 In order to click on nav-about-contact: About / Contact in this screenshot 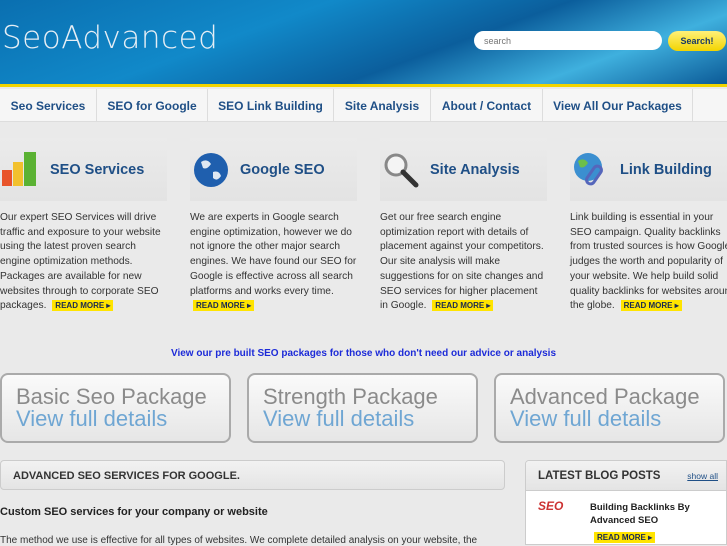, I will do `click(487, 105)`.